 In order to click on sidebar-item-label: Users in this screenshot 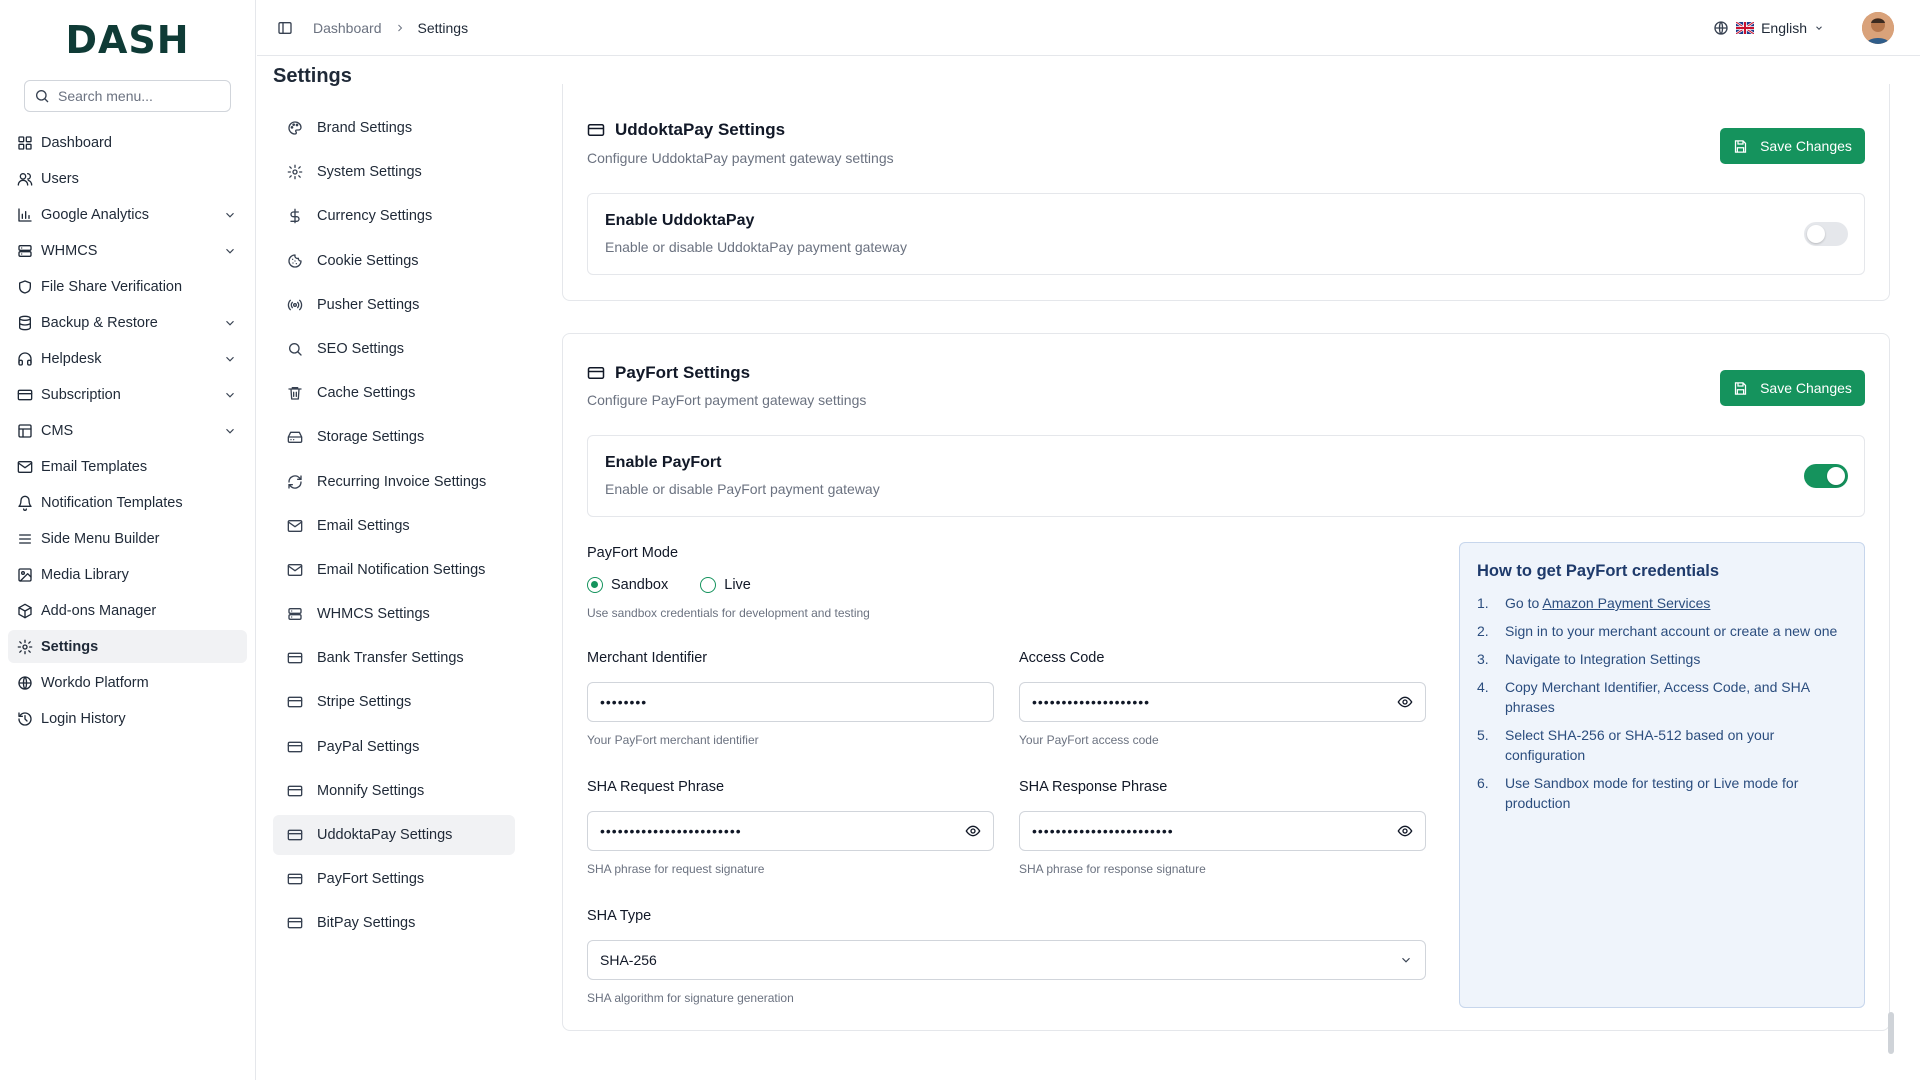, I will do `click(60, 178)`.